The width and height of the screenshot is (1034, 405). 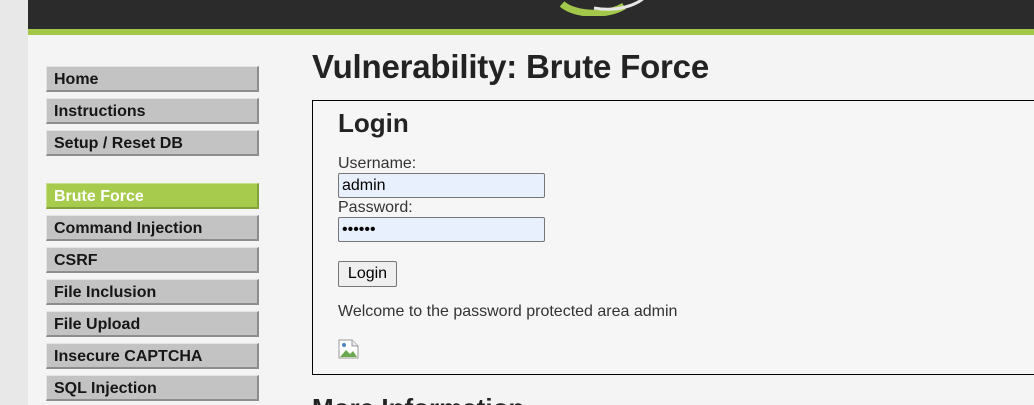 What do you see at coordinates (377, 163) in the screenshot?
I see `username-label: Username:` at bounding box center [377, 163].